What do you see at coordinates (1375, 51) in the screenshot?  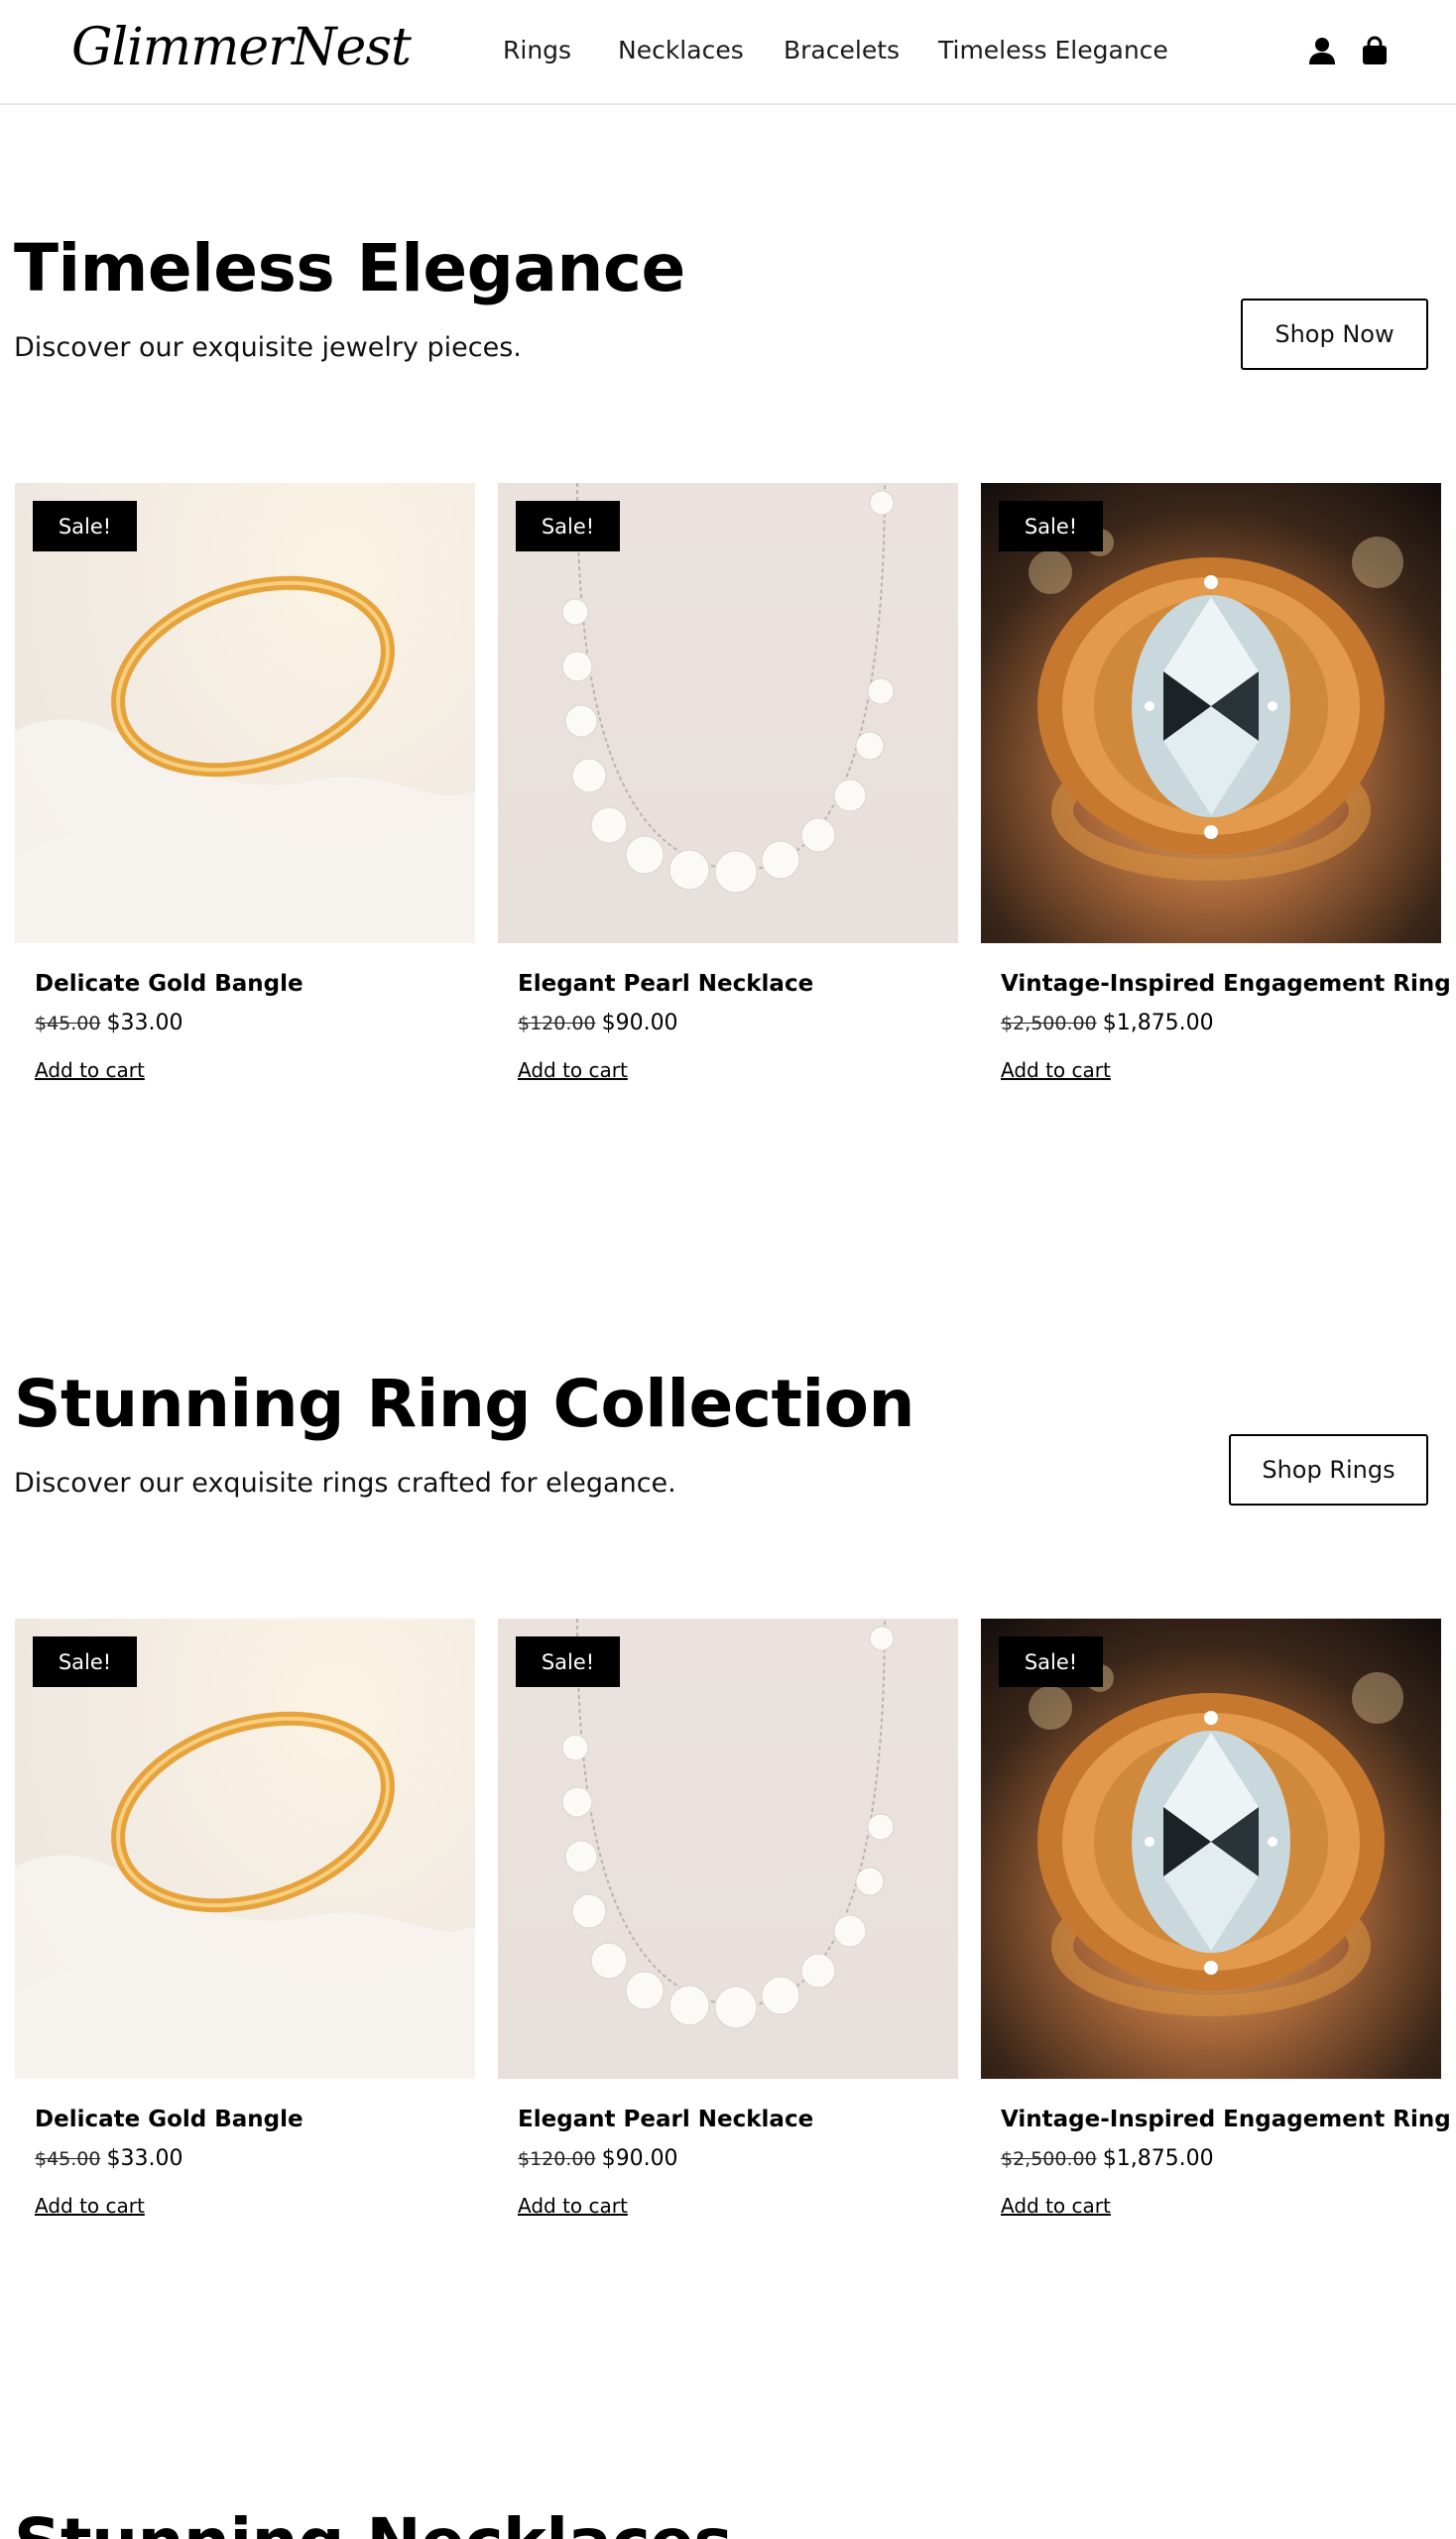 I see `shopping-bag-icon` at bounding box center [1375, 51].